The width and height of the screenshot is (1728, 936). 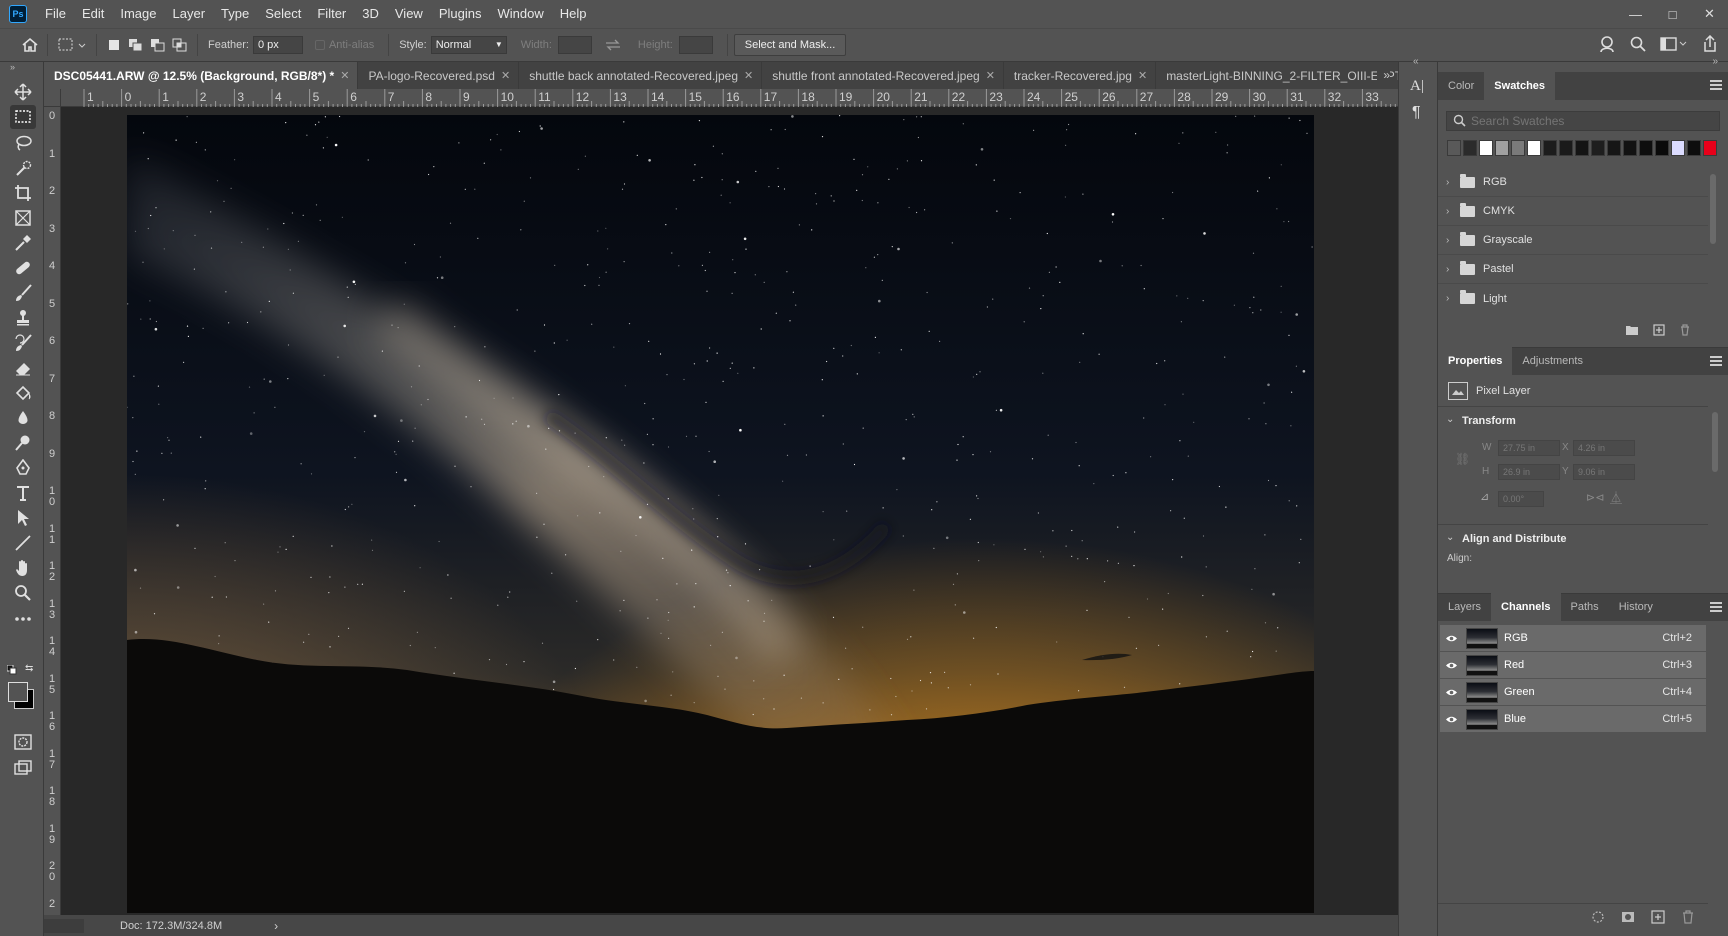 I want to click on swap-colors-icon: ⇆, so click(x=29, y=668).